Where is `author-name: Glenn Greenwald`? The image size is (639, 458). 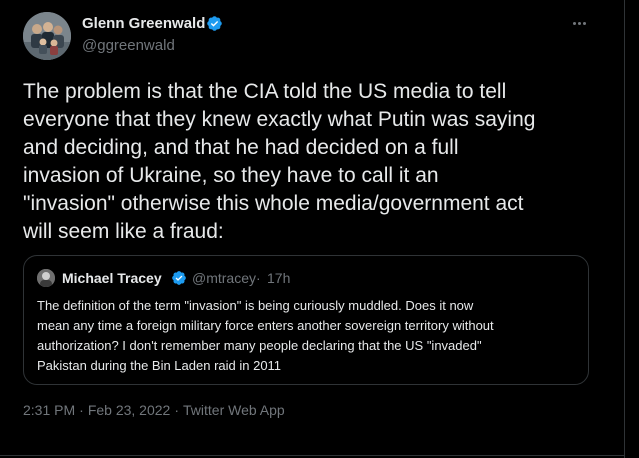
author-name: Glenn Greenwald is located at coordinates (143, 23).